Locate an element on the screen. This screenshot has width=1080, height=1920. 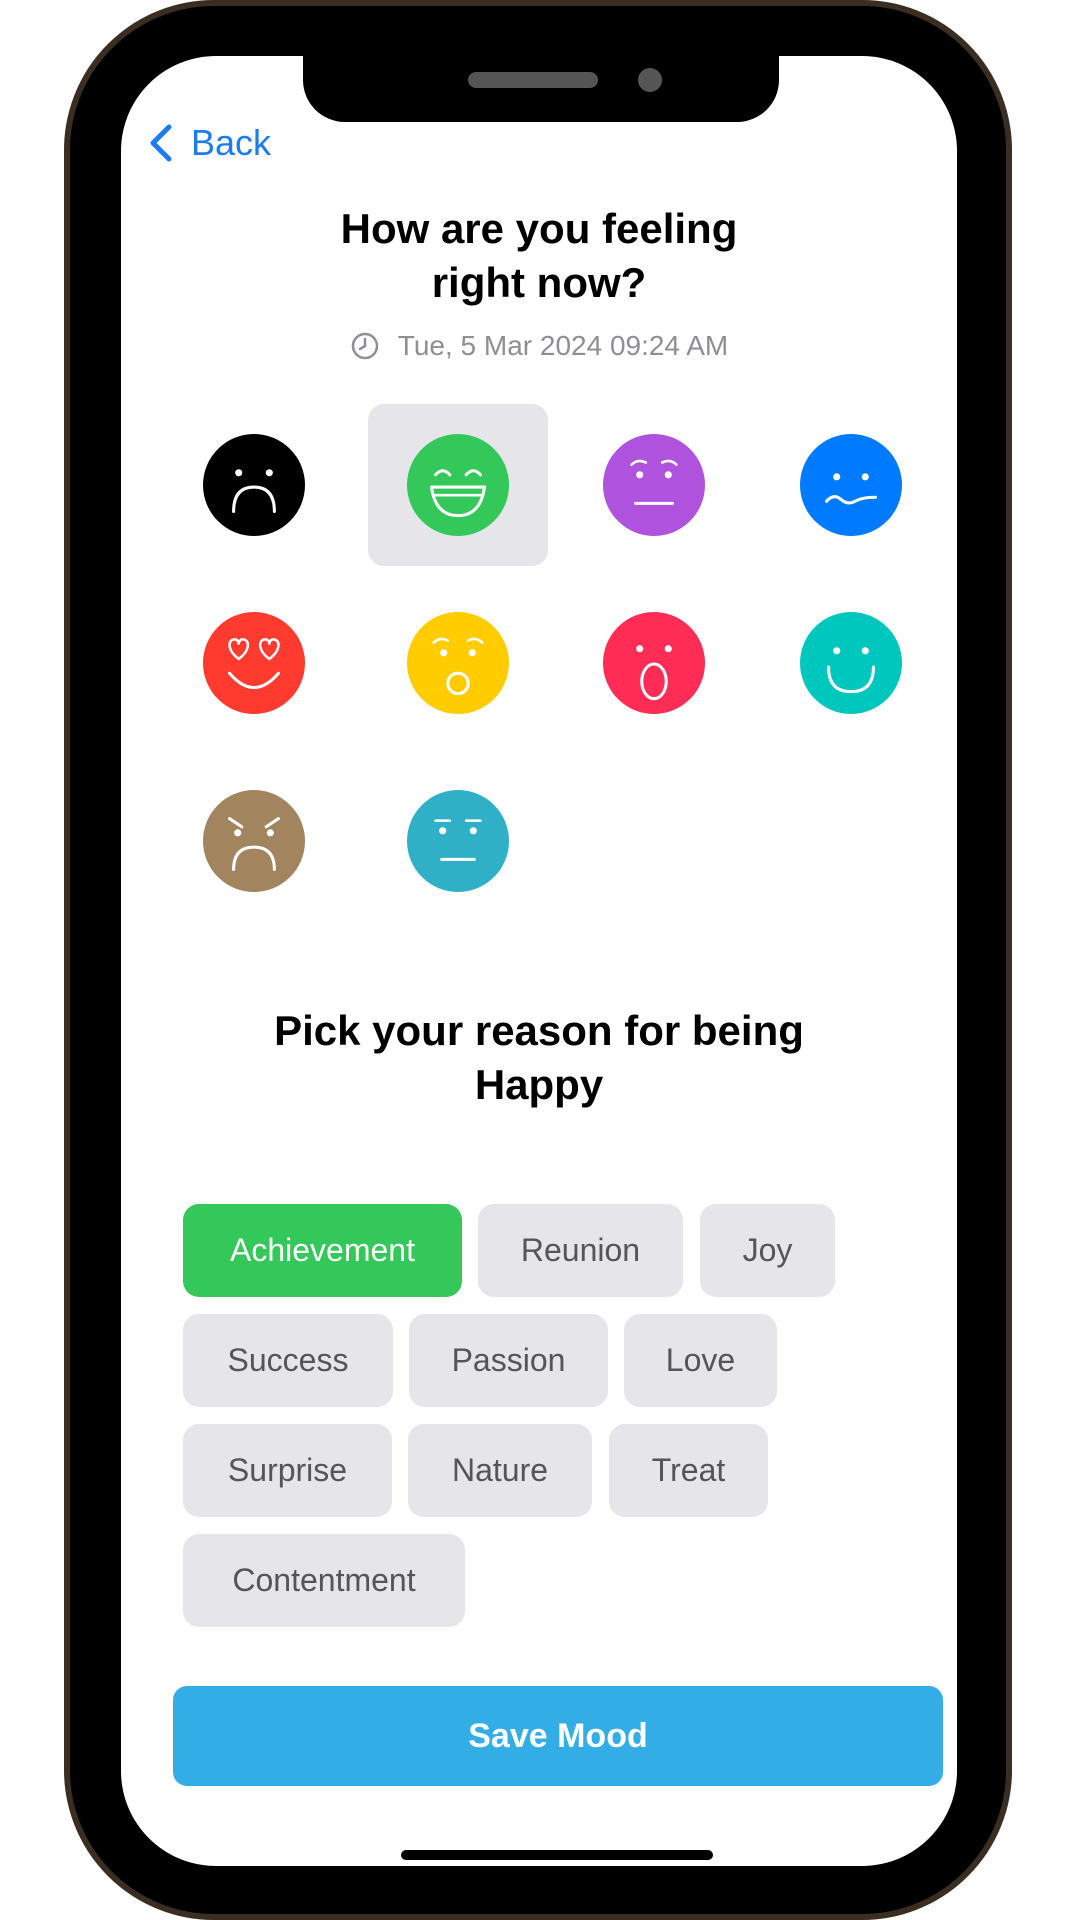
mood-happy is located at coordinates (458, 485).